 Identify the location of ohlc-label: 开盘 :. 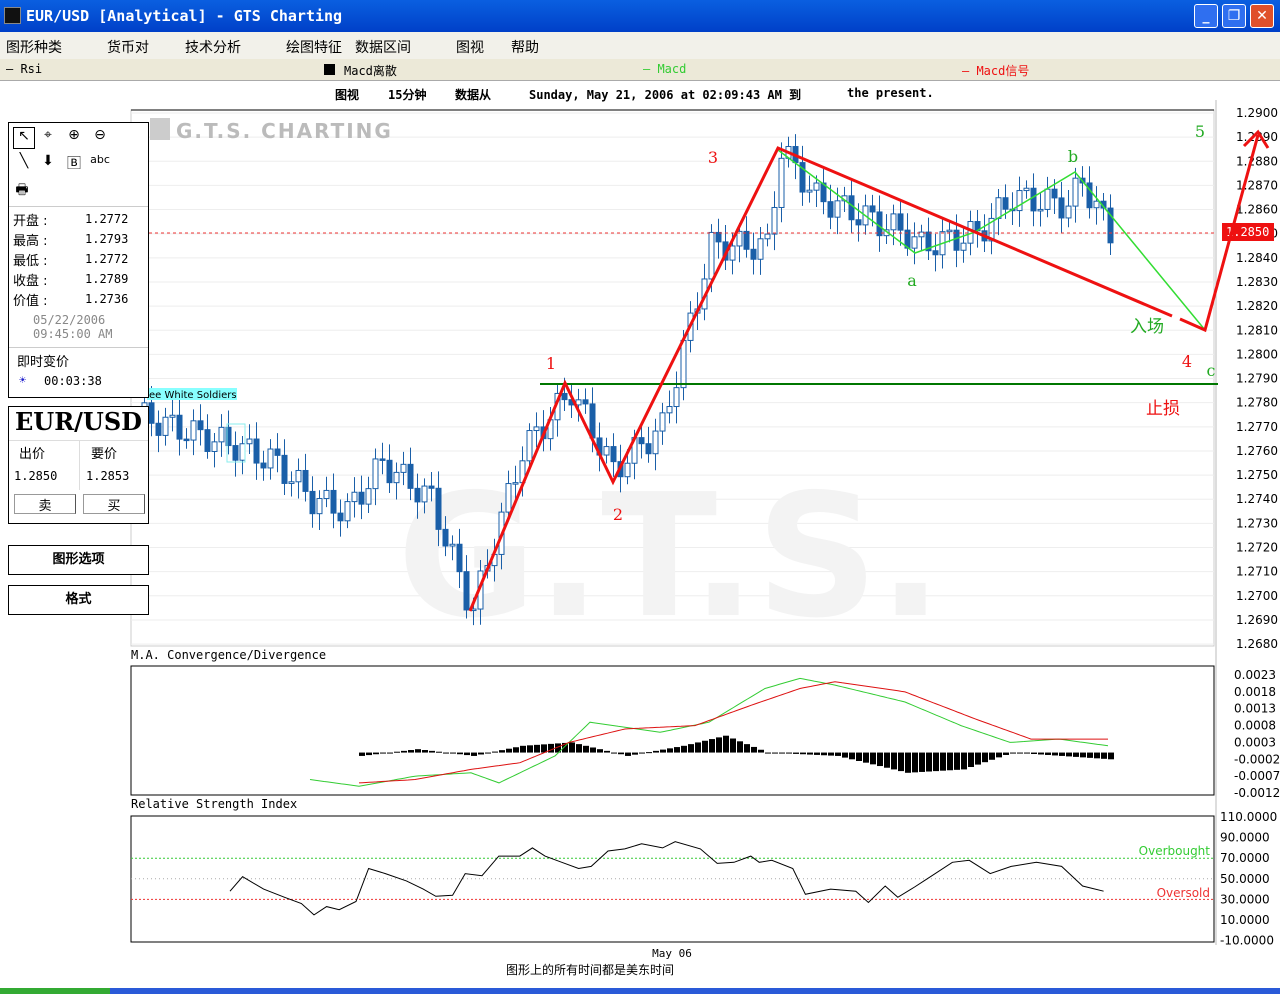
(30, 221).